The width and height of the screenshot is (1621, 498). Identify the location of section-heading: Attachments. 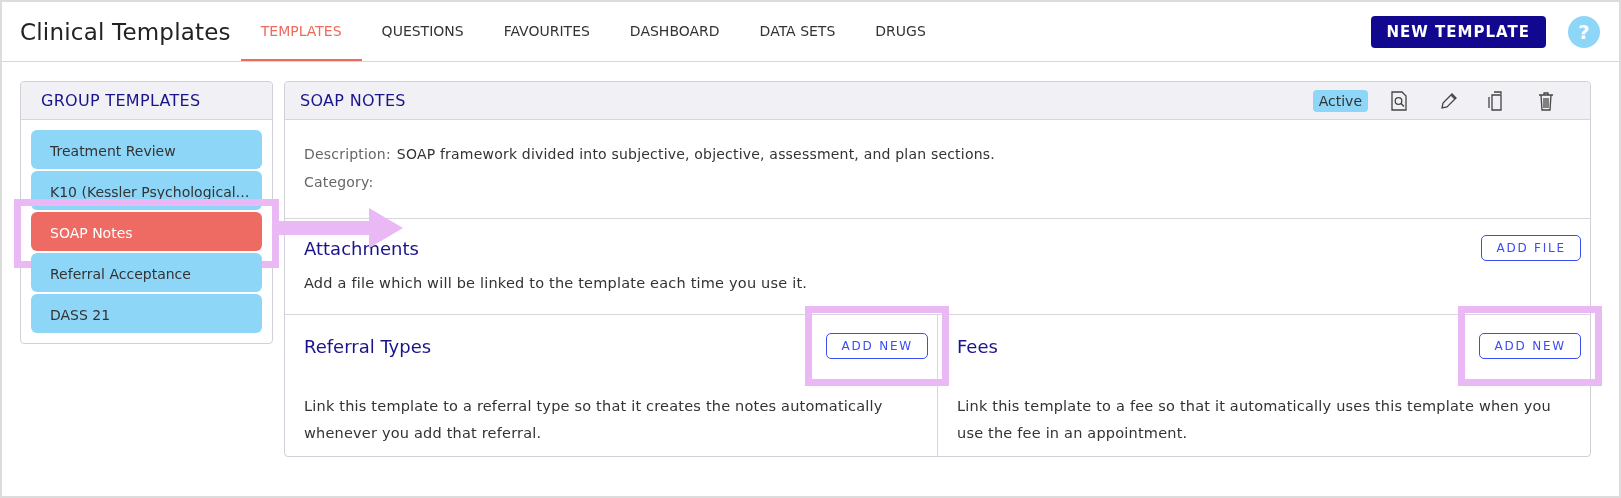
(361, 248).